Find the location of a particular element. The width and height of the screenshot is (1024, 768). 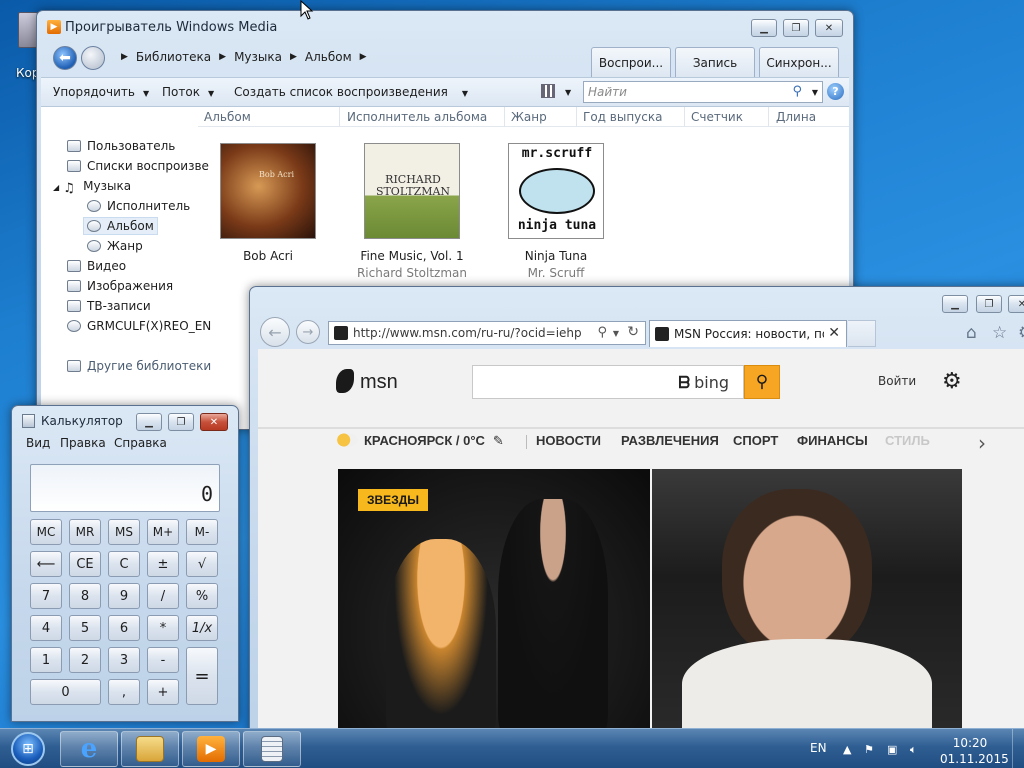

breadcrumb-library: Библиотека is located at coordinates (173, 57).